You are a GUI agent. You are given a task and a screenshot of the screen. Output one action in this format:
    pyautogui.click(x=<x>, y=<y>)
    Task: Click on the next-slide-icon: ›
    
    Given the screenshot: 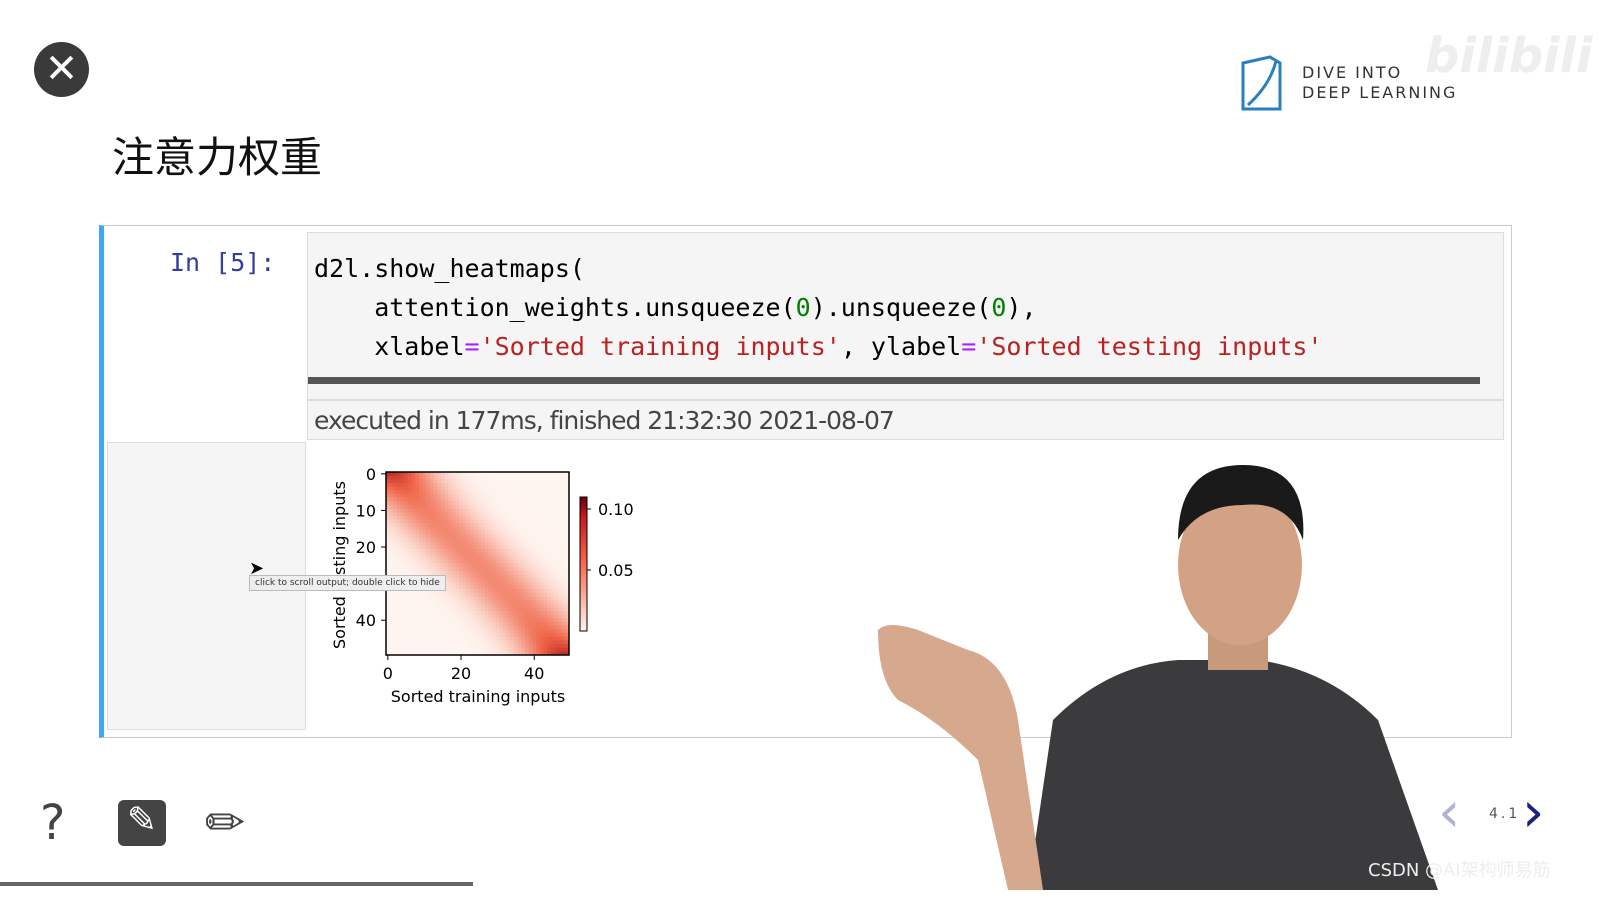 What is the action you would take?
    pyautogui.click(x=1533, y=812)
    